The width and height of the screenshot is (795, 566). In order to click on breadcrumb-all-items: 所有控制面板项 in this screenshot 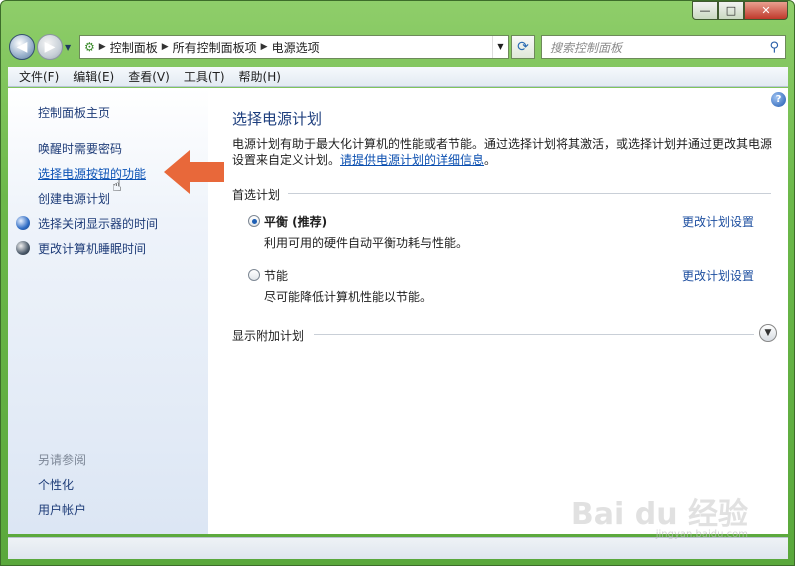, I will do `click(215, 47)`.